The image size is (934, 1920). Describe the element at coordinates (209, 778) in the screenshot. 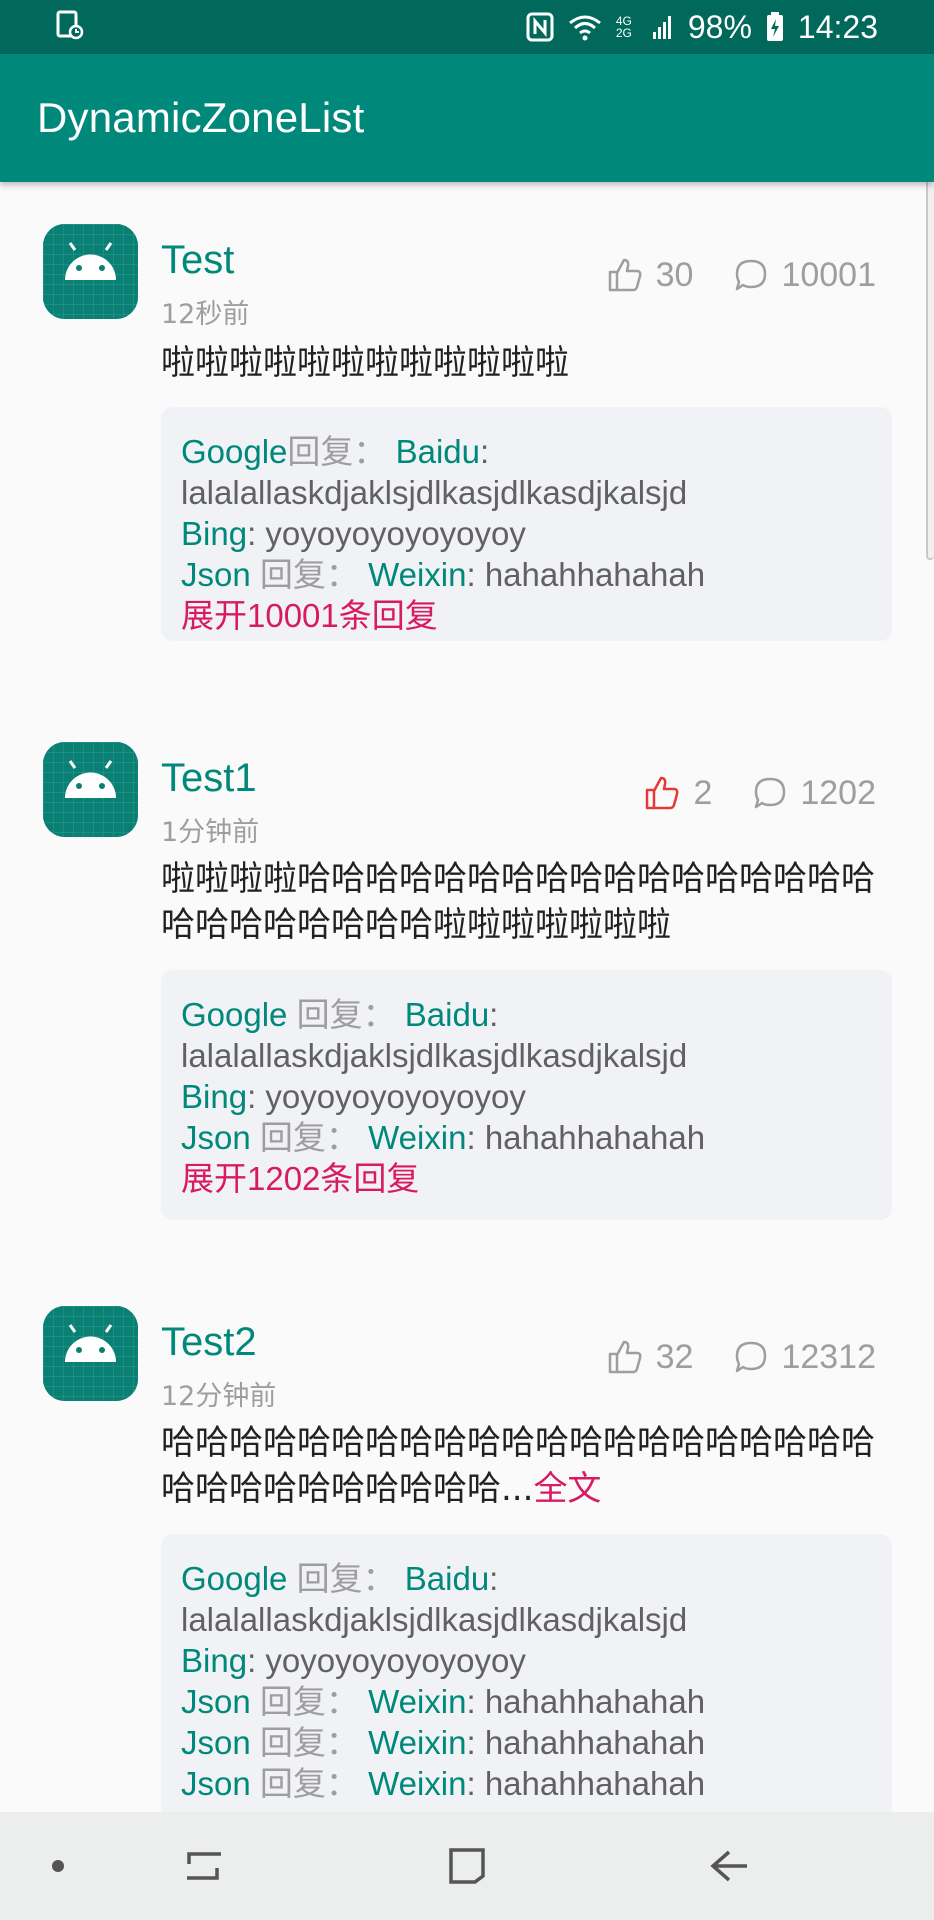

I see `post-author: Test1` at that location.